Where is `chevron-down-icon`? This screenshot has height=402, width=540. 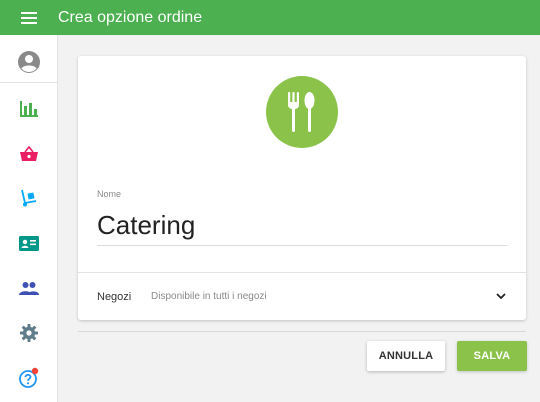 chevron-down-icon is located at coordinates (501, 296).